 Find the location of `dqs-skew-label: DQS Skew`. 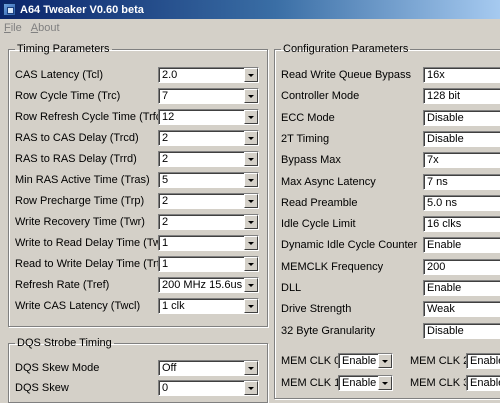

dqs-skew-label: DQS Skew is located at coordinates (42, 388).